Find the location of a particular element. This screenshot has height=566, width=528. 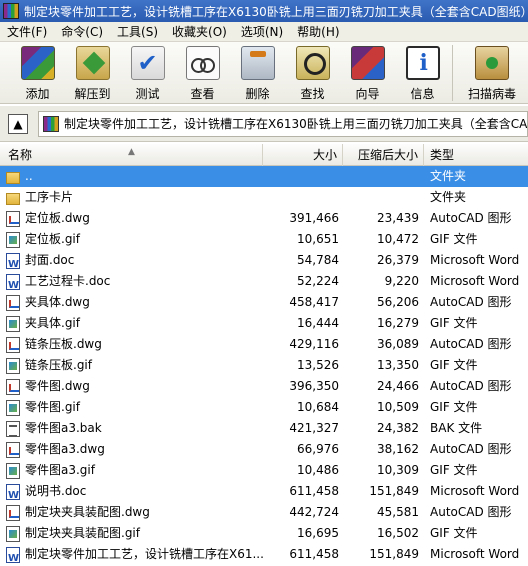

file-name: 链条压板.gif is located at coordinates (58, 365).